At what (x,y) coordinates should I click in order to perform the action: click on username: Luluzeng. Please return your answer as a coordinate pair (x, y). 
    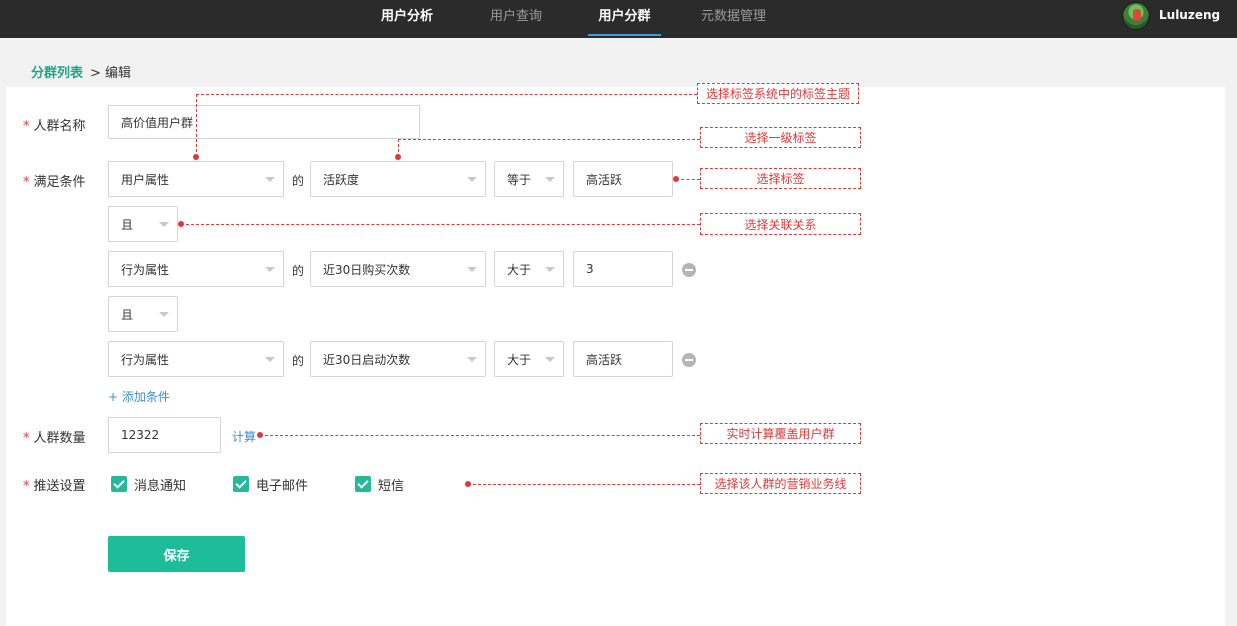
    Looking at the image, I should click on (1189, 15).